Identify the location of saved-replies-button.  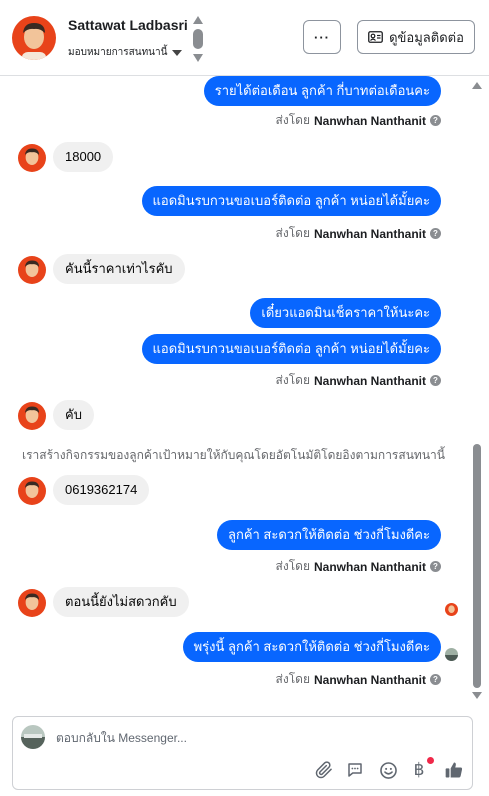
(355, 770).